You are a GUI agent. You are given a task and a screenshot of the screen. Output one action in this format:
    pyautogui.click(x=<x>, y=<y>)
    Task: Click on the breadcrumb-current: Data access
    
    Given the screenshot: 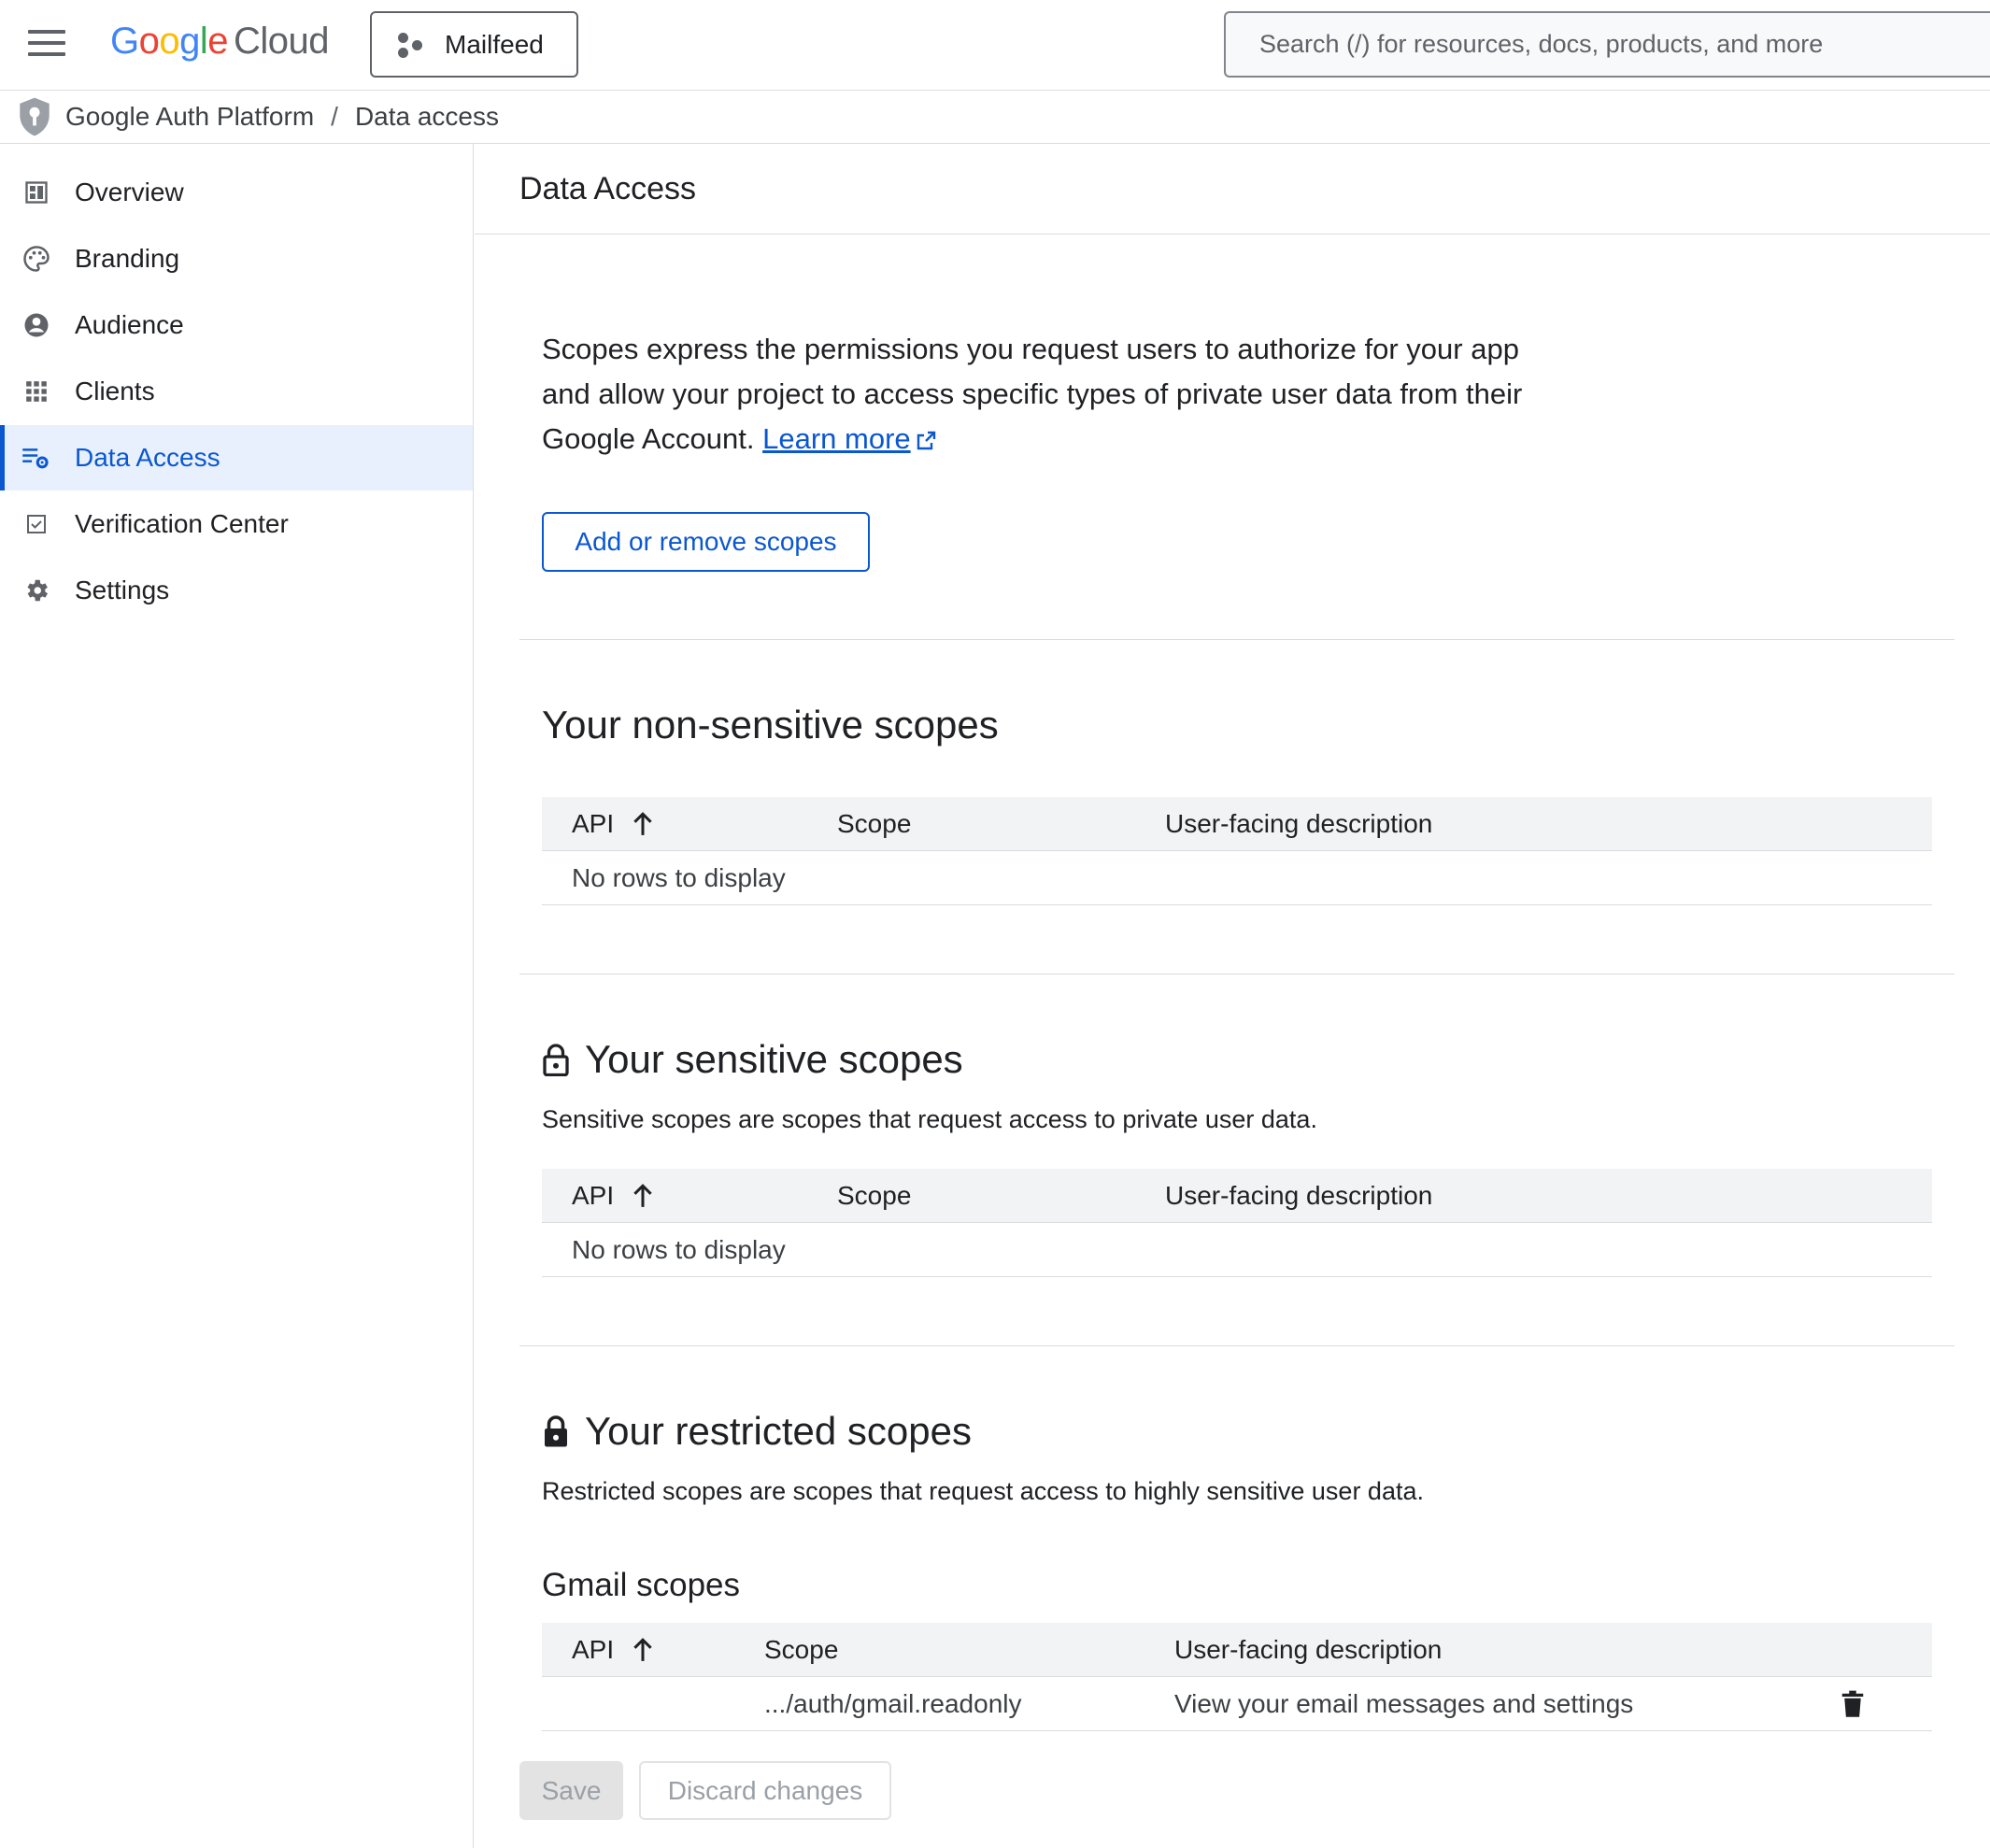 What is the action you would take?
    pyautogui.click(x=427, y=116)
    